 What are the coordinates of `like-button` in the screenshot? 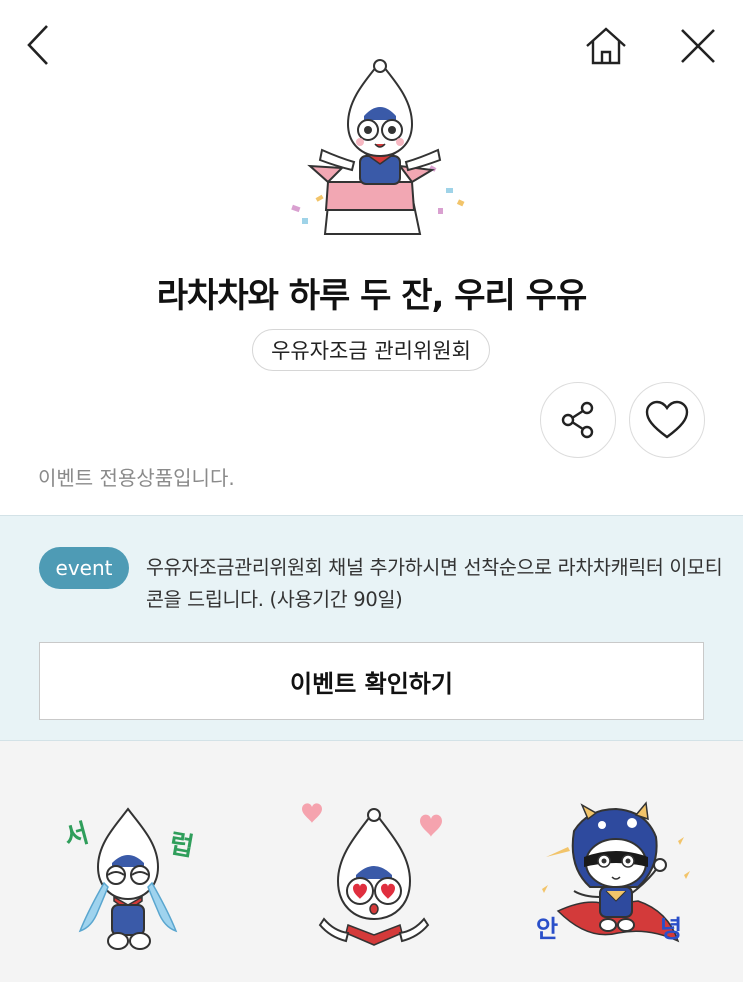 It's located at (667, 420).